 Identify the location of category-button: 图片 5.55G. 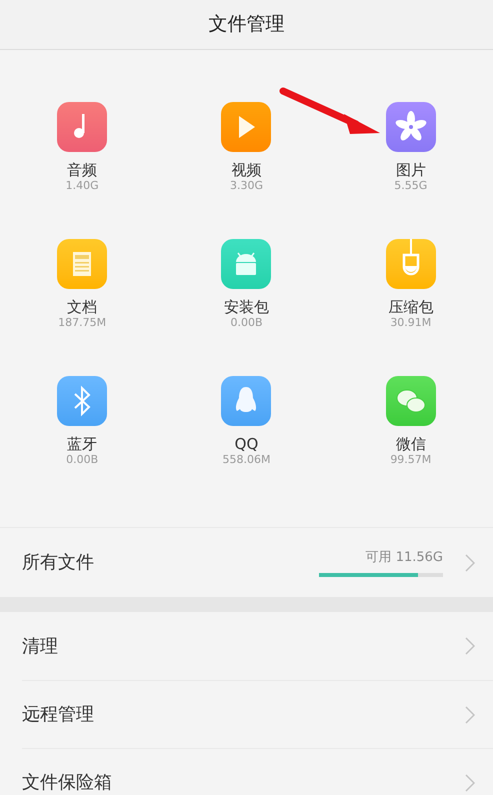
(411, 147).